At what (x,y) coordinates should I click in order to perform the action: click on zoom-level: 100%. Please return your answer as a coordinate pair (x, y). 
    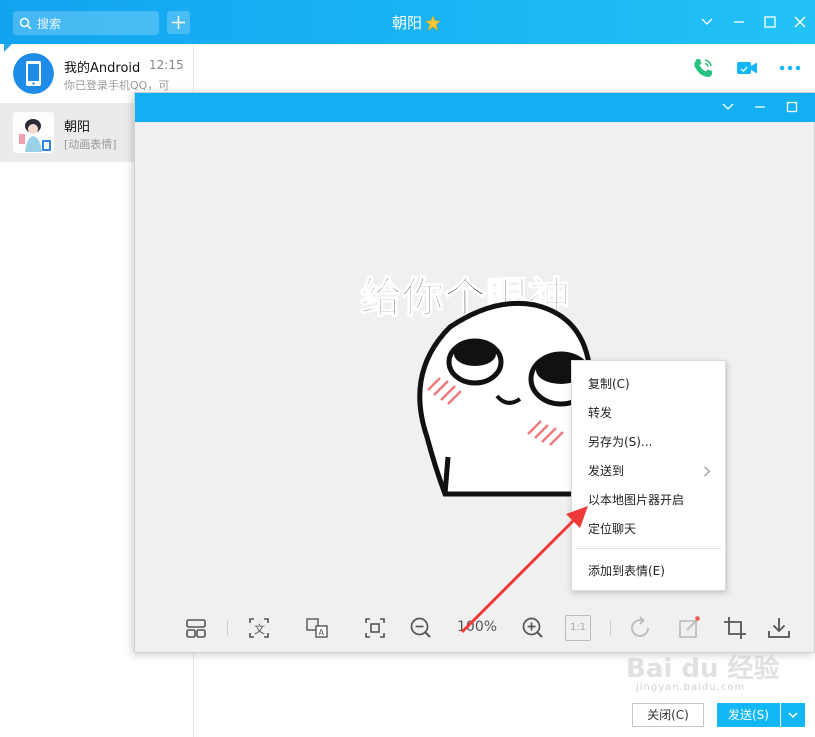
    Looking at the image, I should click on (477, 627).